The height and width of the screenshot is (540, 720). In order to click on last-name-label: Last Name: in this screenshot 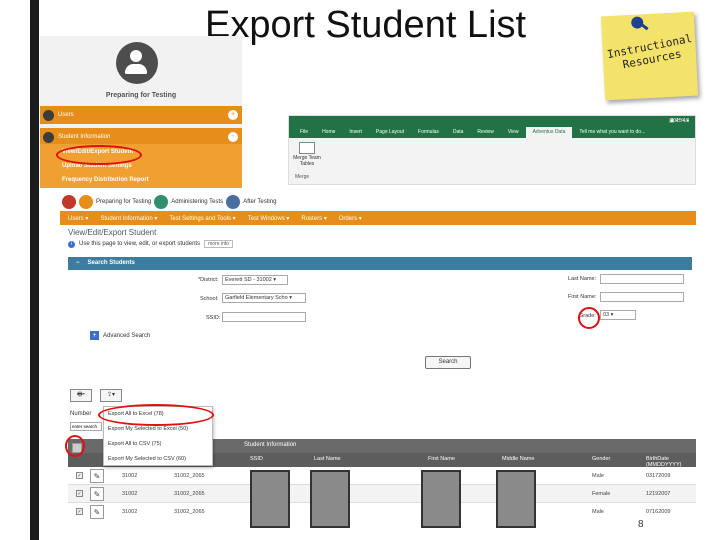, I will do `click(582, 279)`.